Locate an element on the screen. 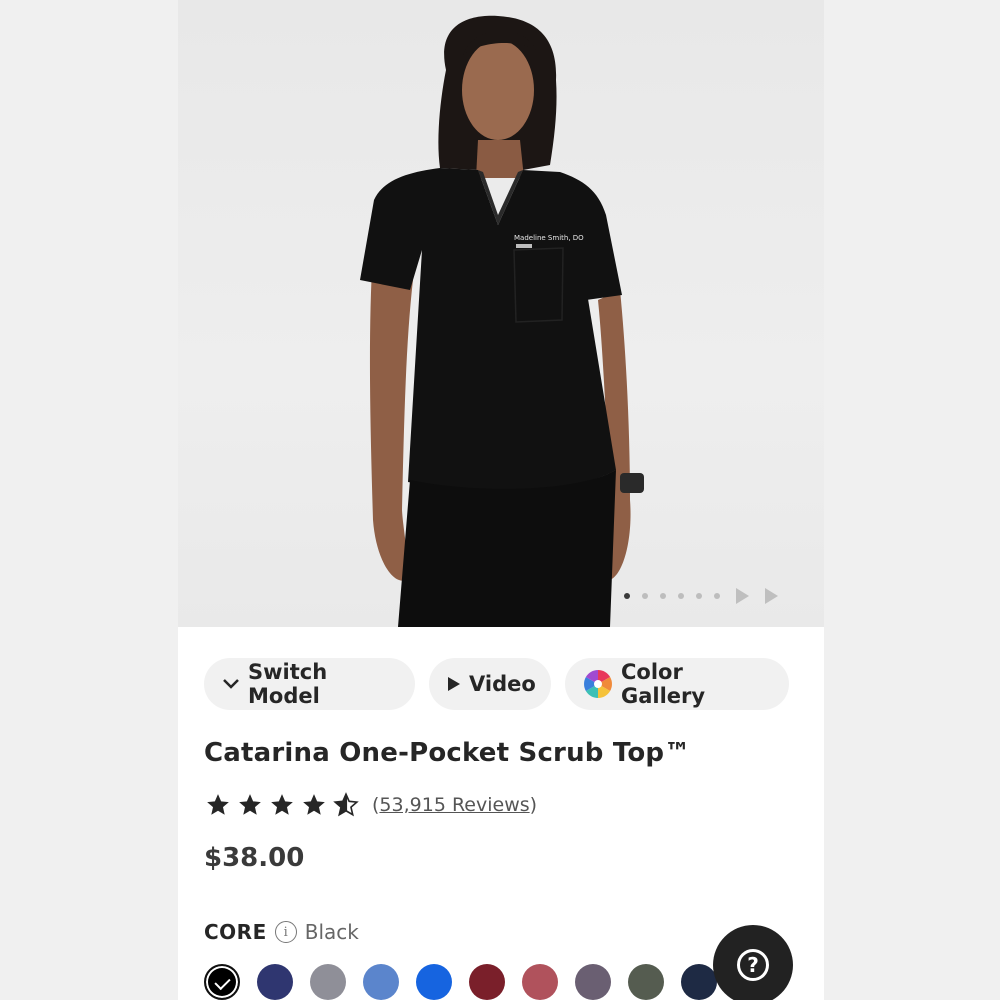 This screenshot has height=1000, width=1000. chevron-down-icon is located at coordinates (231, 684).